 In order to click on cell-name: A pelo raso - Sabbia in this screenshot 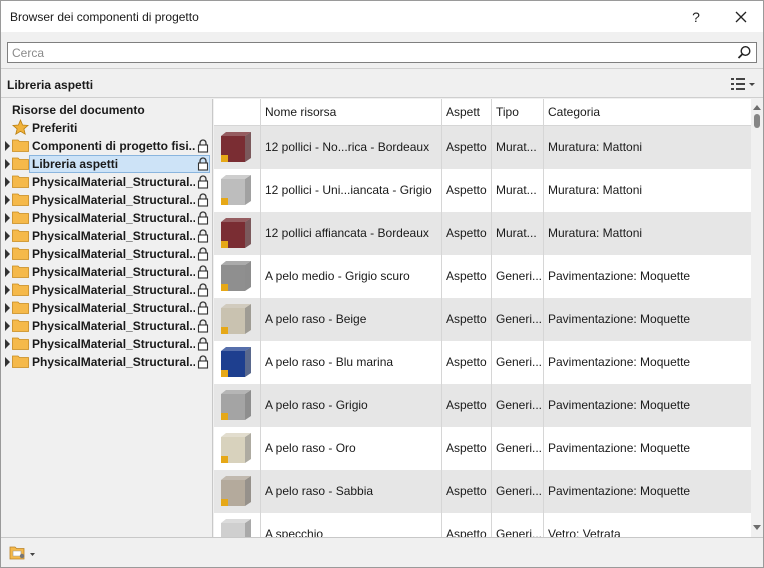, I will do `click(351, 491)`.